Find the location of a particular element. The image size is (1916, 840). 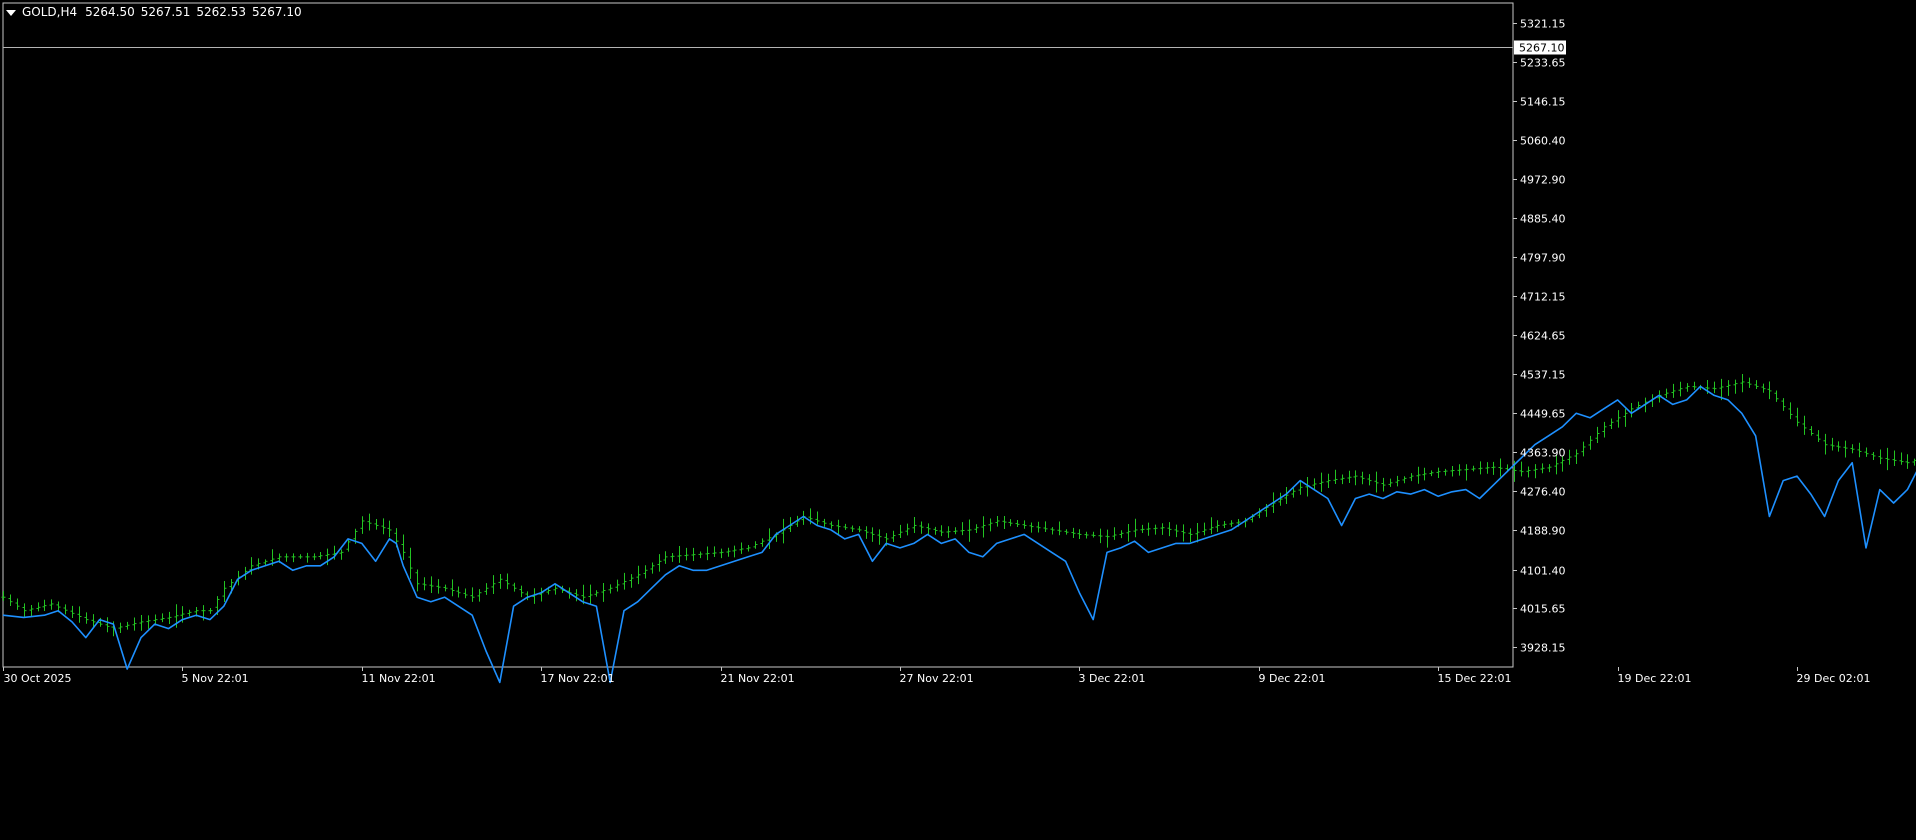

y-tick-label: 4972.90 is located at coordinates (1543, 180).